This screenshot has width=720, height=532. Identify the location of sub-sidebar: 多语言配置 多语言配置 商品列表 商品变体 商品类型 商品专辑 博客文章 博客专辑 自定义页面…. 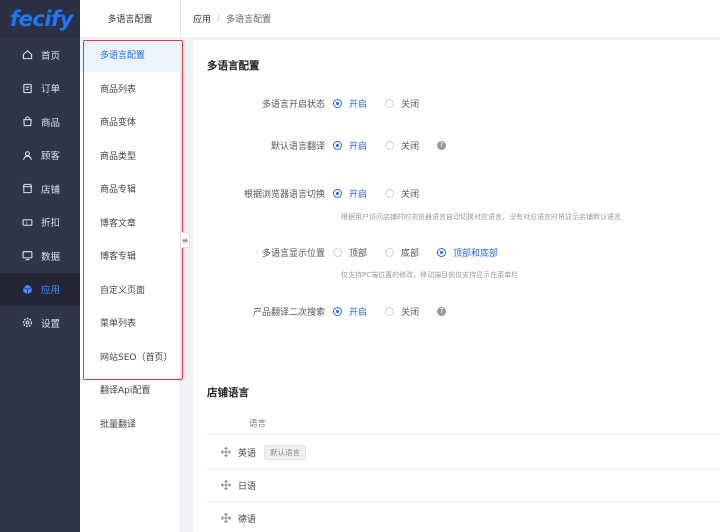
(130, 266).